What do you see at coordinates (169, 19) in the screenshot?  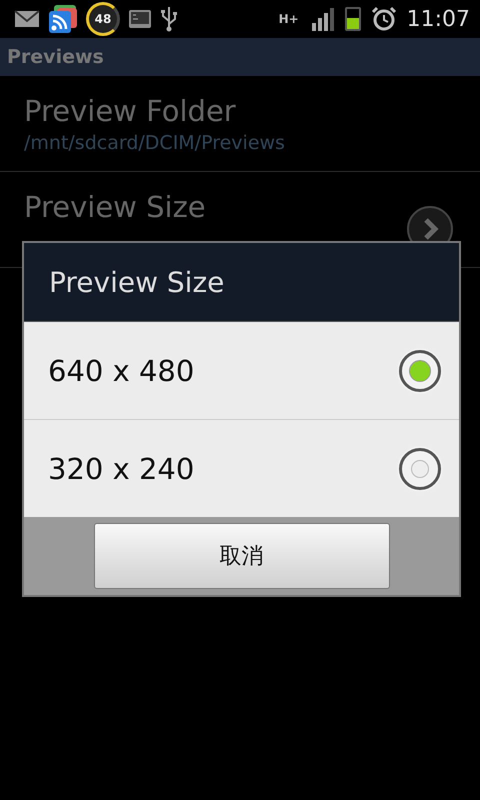 I see `usb-icon` at bounding box center [169, 19].